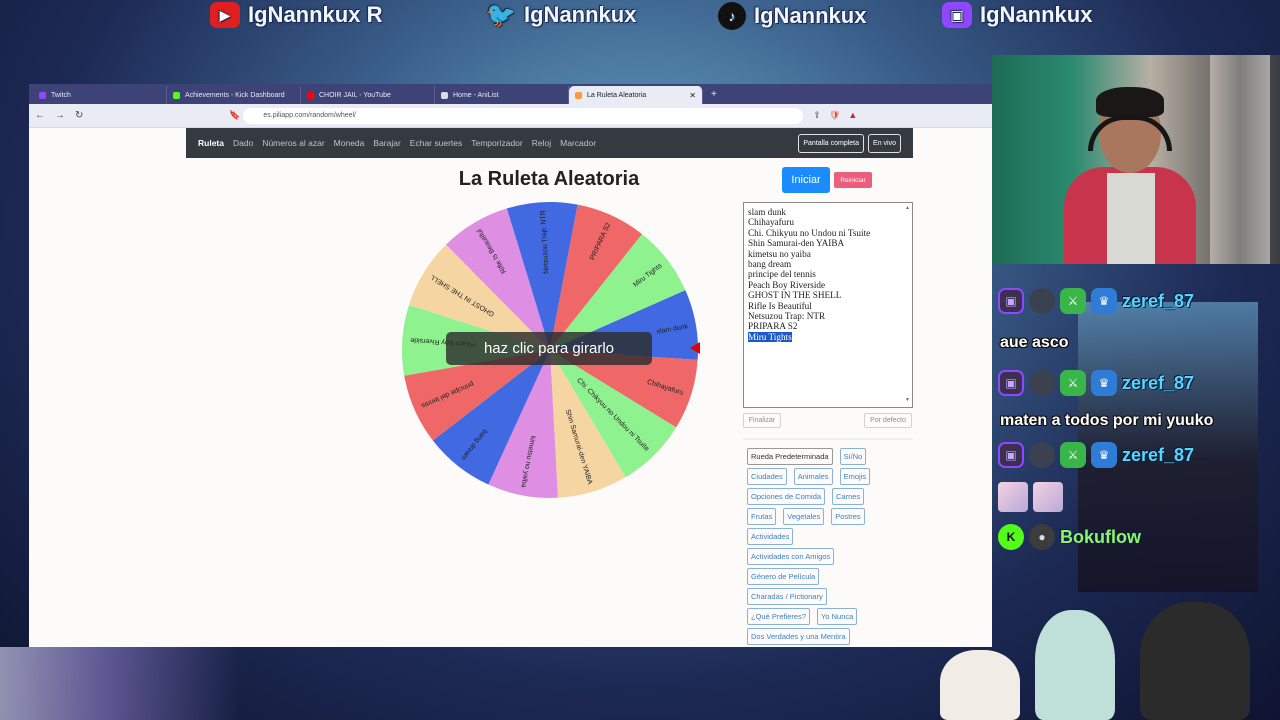  Describe the element at coordinates (790, 456) in the screenshot. I see `preset-button: Rueda Predeterminada` at that location.